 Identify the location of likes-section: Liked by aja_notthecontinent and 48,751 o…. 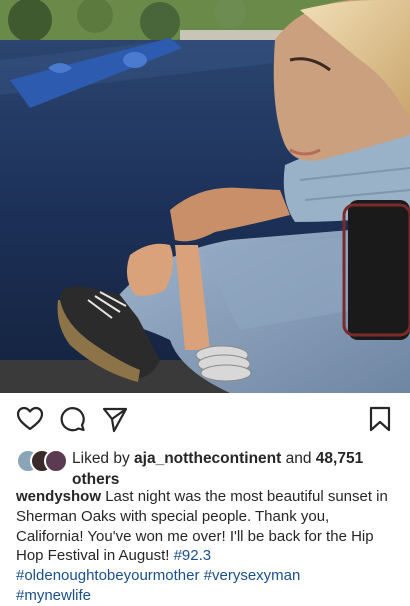
(205, 466).